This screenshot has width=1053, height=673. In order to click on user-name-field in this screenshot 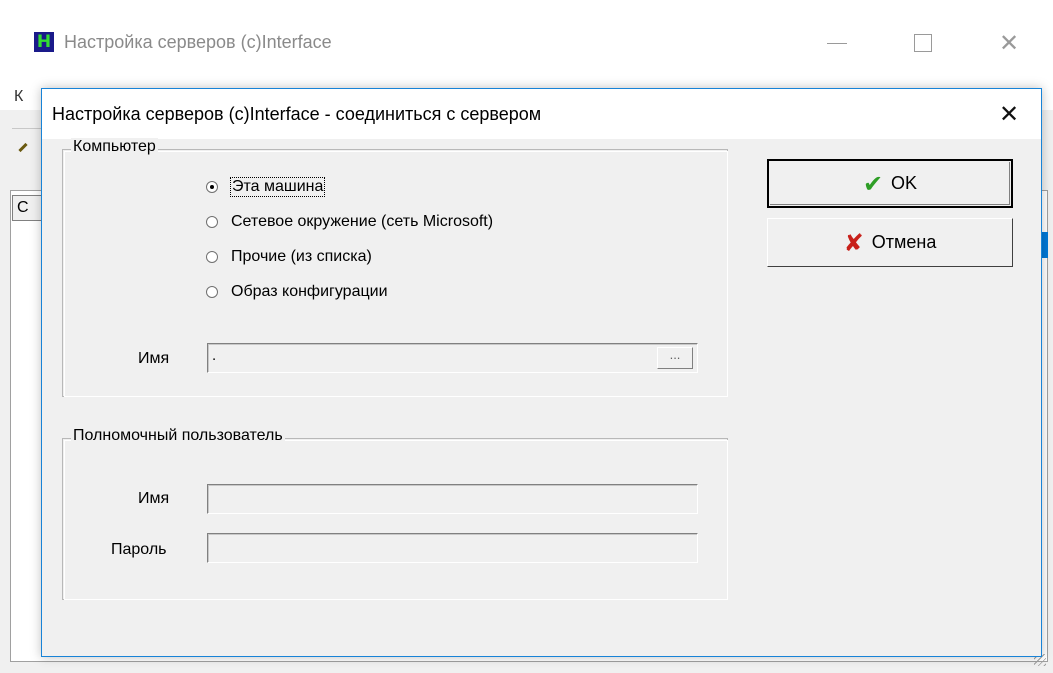, I will do `click(452, 499)`.